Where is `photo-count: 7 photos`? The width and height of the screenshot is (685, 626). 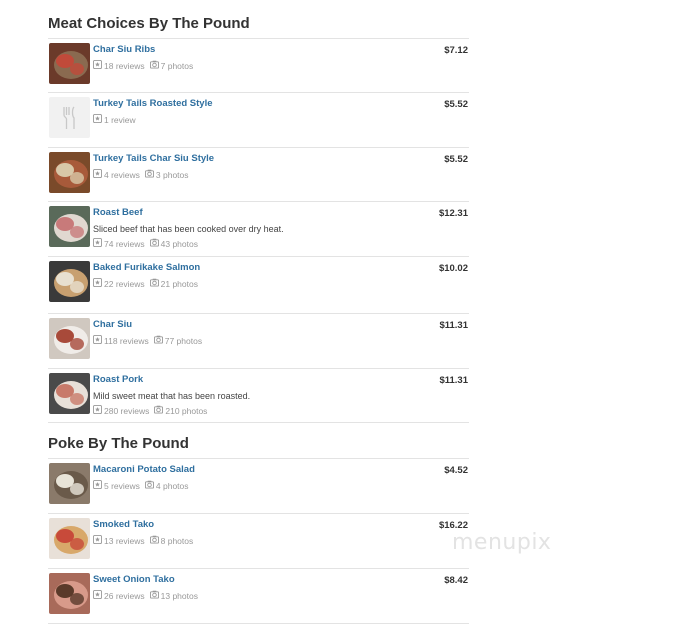
photo-count: 7 photos is located at coordinates (177, 66).